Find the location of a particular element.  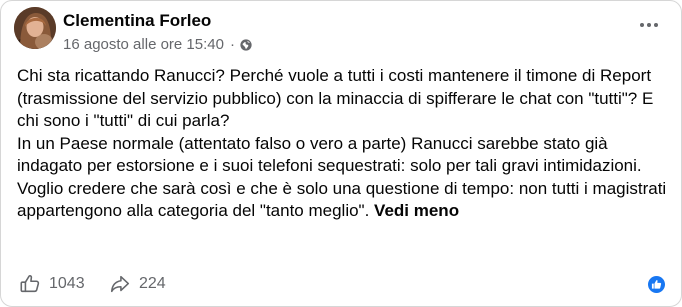

avatar-photo is located at coordinates (35, 28).